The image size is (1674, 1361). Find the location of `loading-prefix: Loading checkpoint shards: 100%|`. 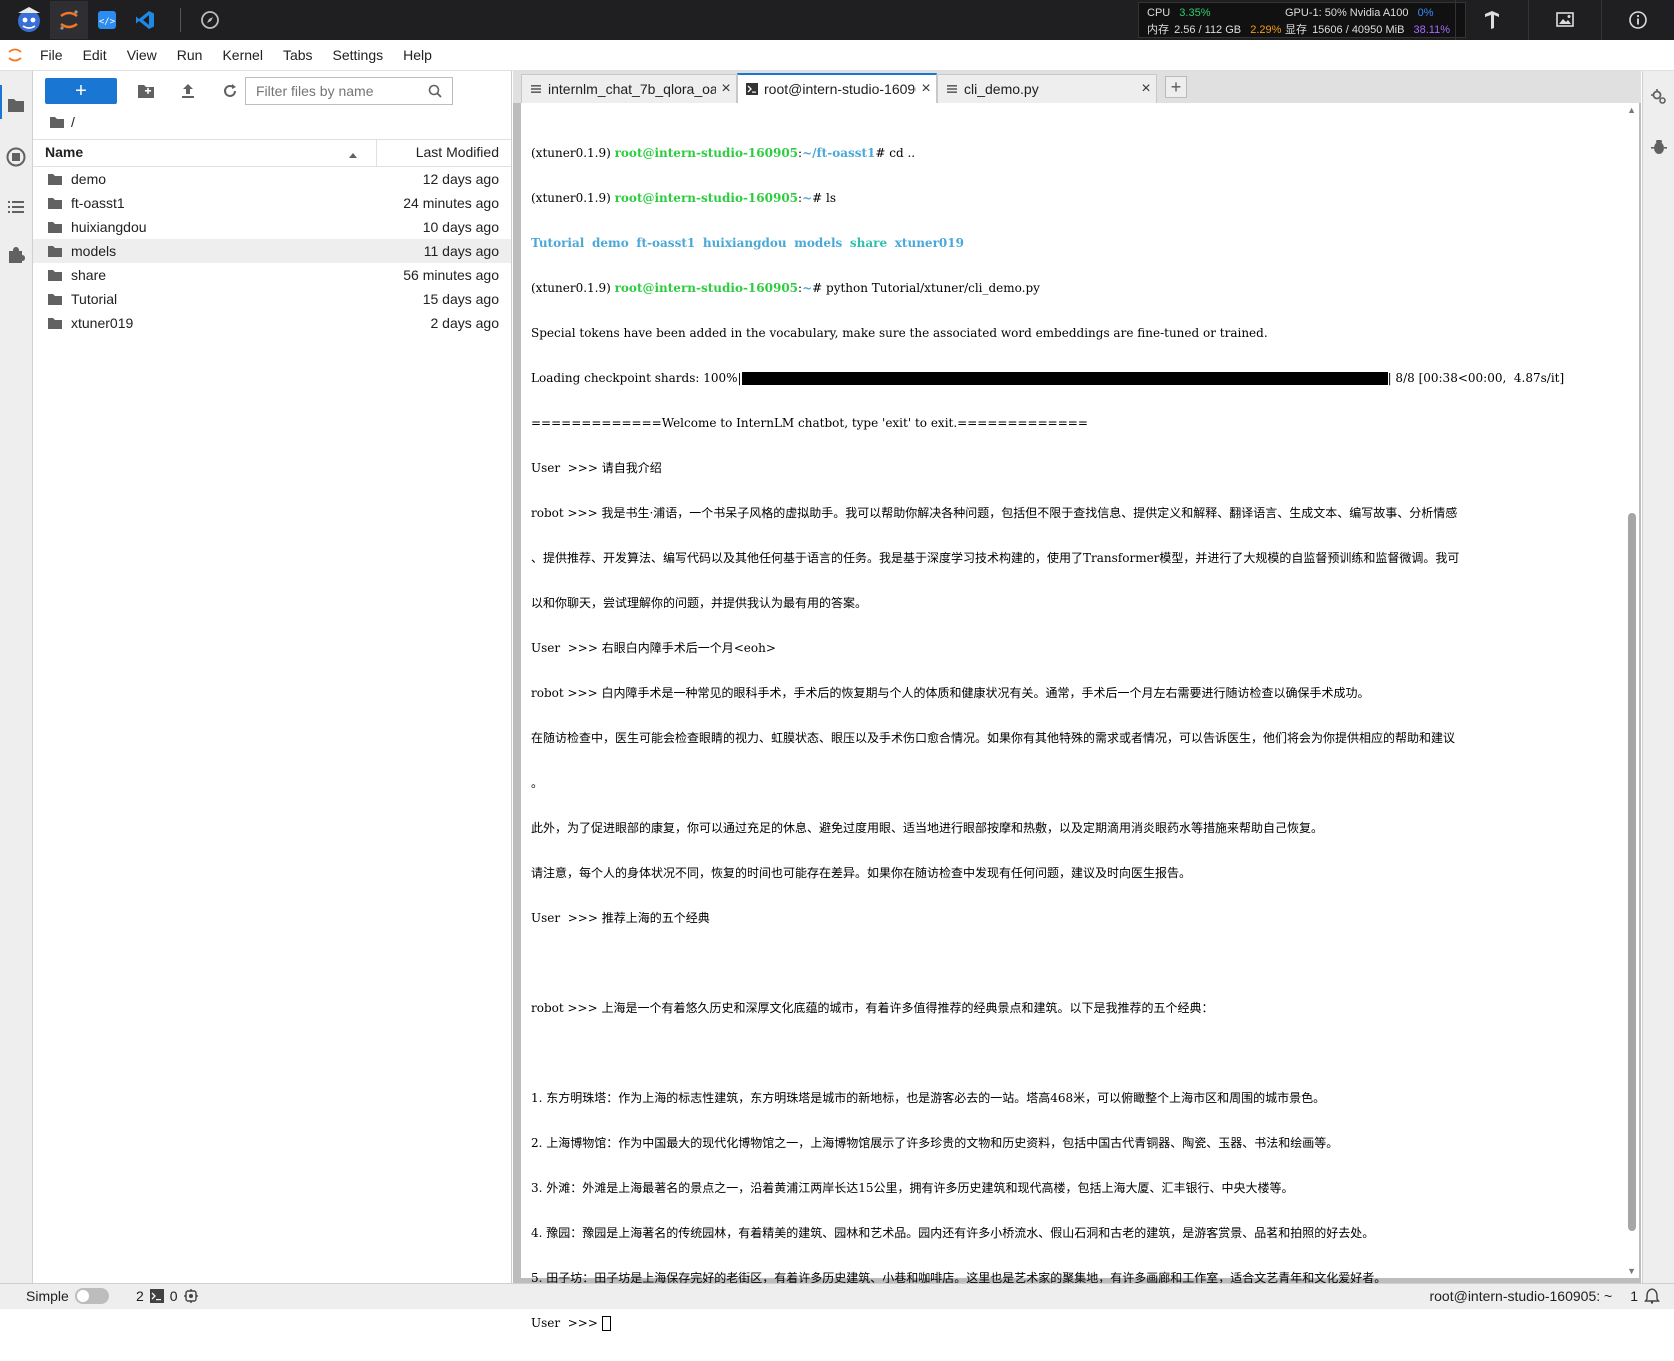

loading-prefix: Loading checkpoint shards: 100%| is located at coordinates (636, 378).